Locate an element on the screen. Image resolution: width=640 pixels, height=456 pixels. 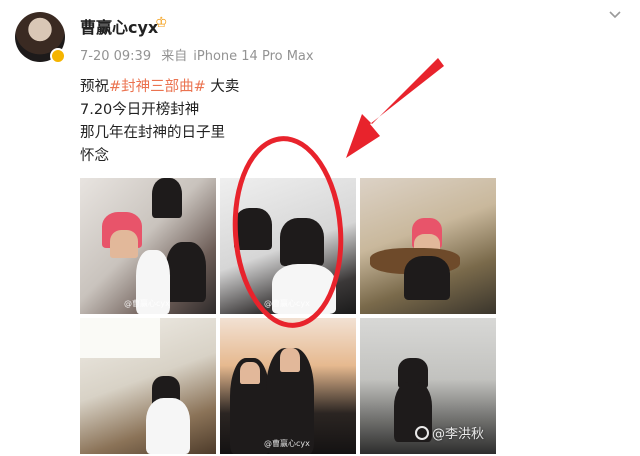
post-meta: 7-20 09:39 来自 iPhone 14 Pro Max is located at coordinates (200, 54).